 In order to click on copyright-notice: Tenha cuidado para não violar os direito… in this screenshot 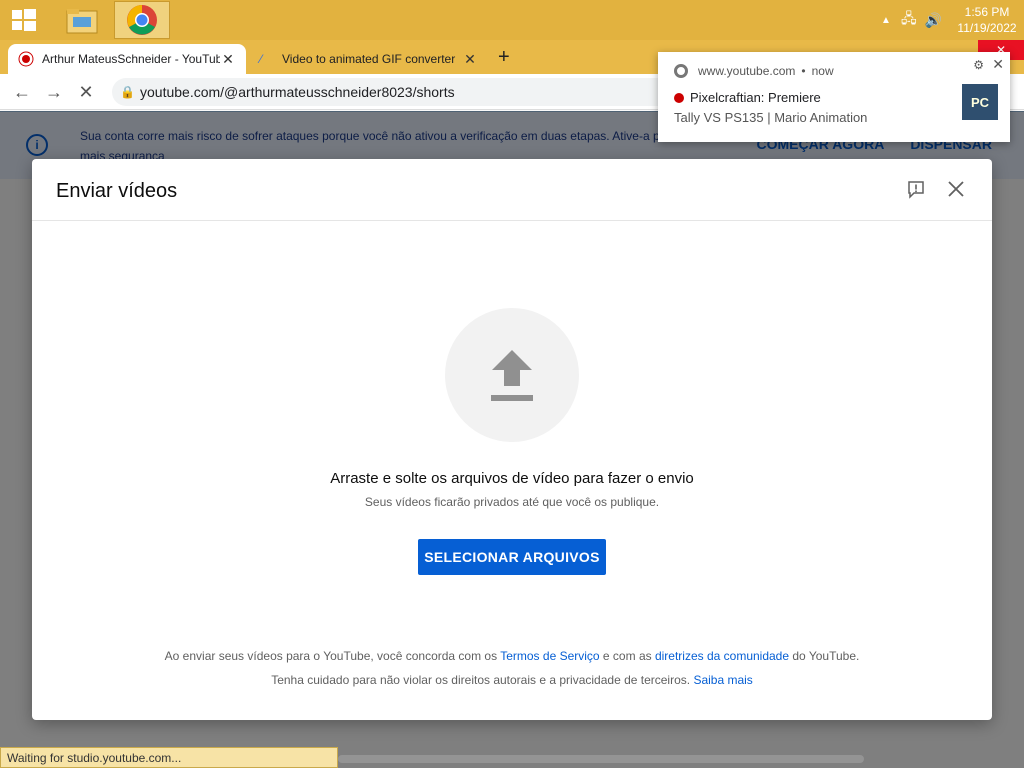, I will do `click(512, 680)`.